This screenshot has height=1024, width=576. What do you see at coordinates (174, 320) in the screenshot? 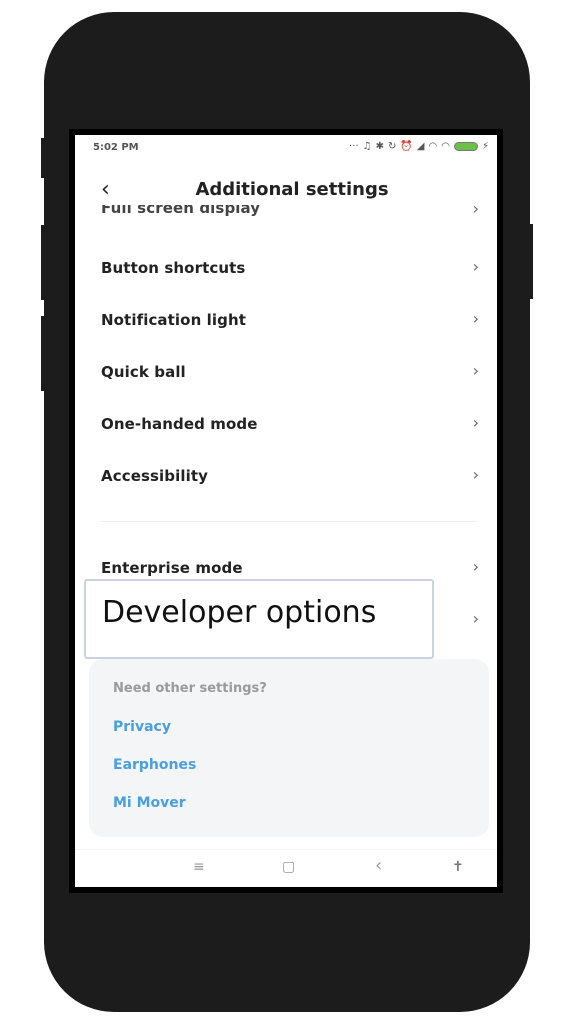
I see `list-item-label: Notification light` at bounding box center [174, 320].